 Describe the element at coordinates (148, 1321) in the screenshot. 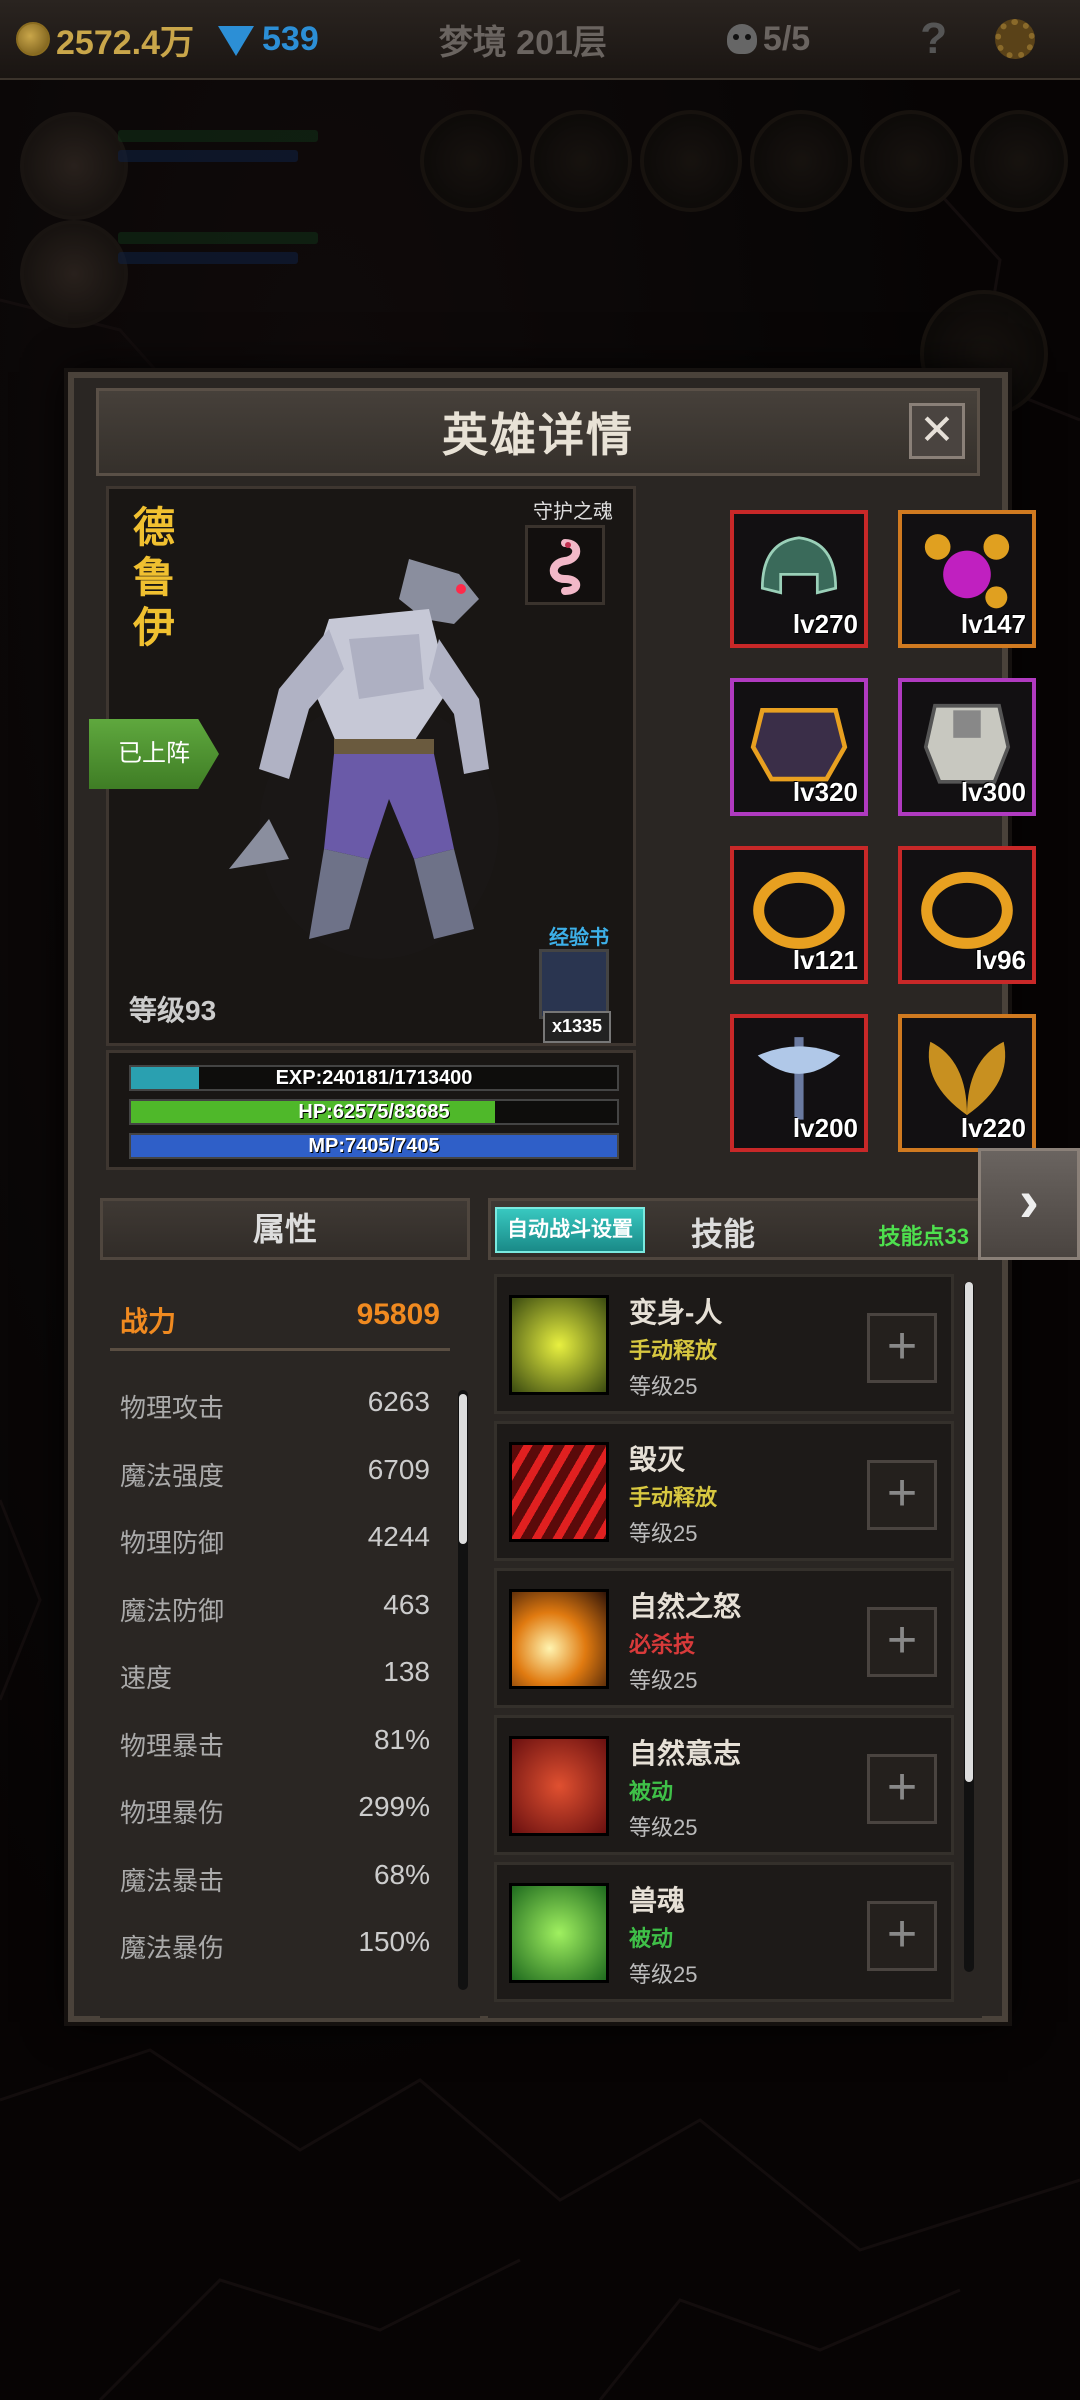

I see `combat-power-label: 战力` at that location.